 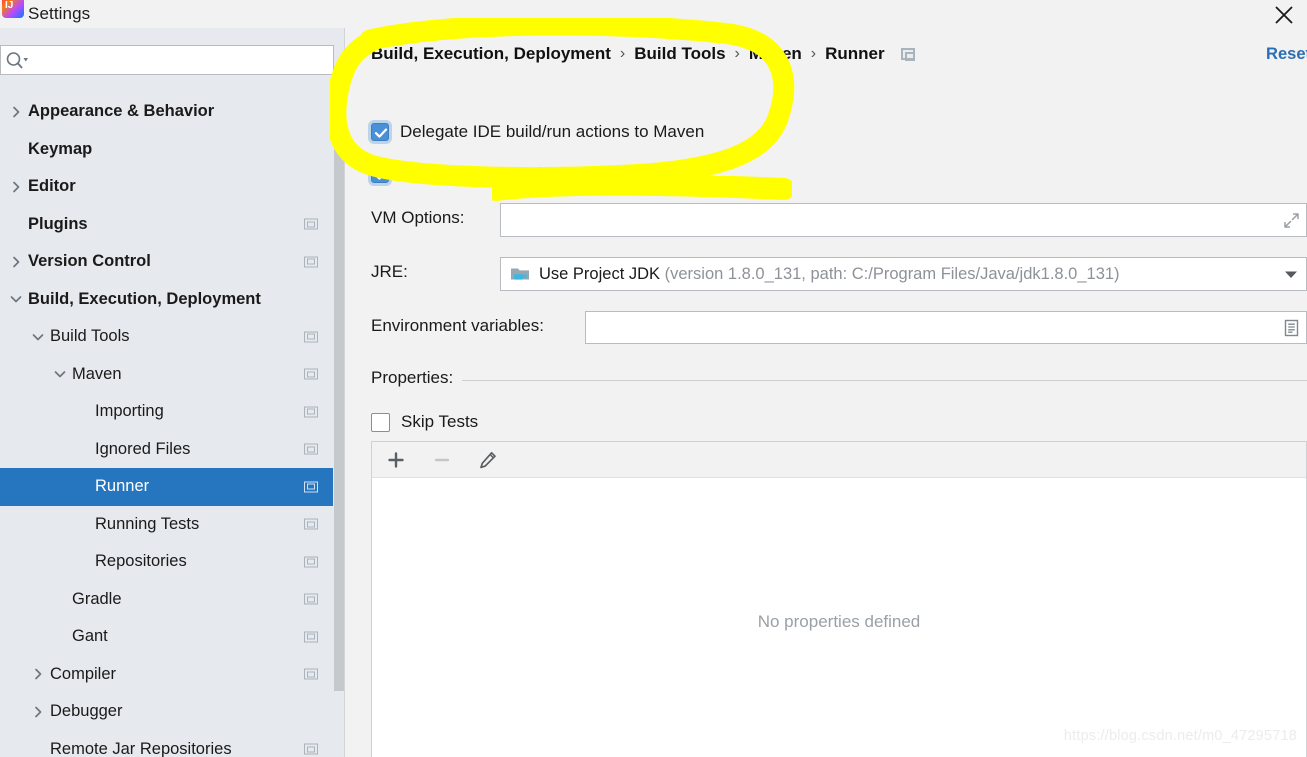 I want to click on plus-icon, so click(x=396, y=460).